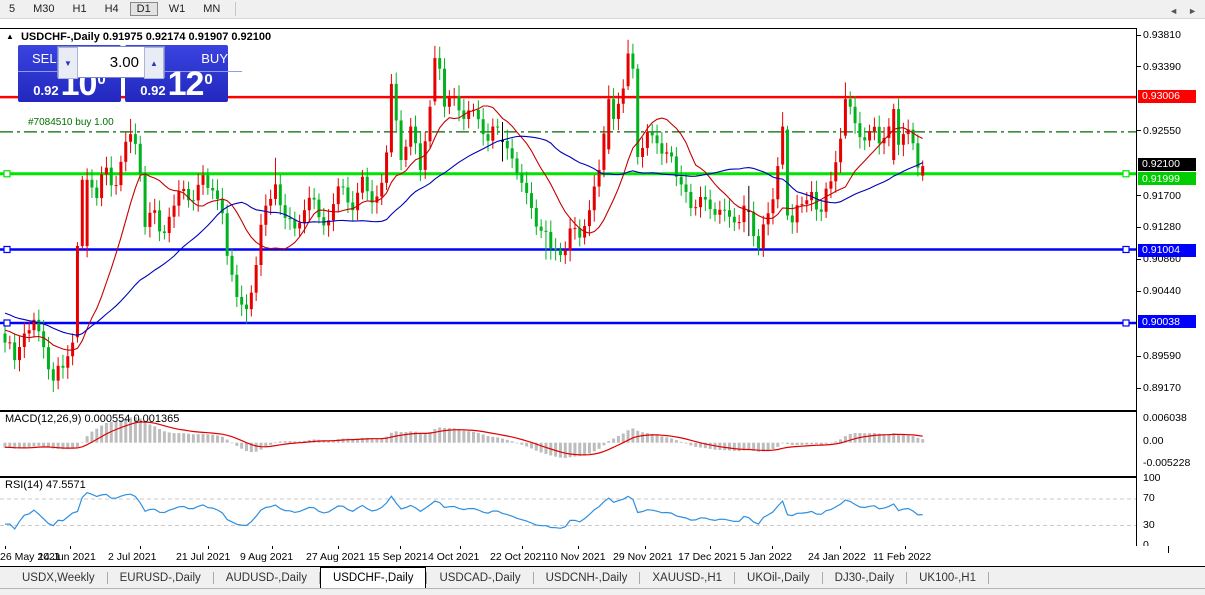 The image size is (1205, 595). I want to click on price-badge: 0.90038, so click(1167, 322).